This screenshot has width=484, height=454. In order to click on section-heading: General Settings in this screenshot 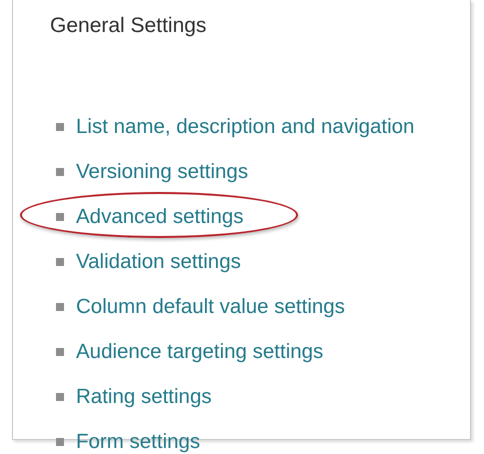, I will do `click(129, 26)`.